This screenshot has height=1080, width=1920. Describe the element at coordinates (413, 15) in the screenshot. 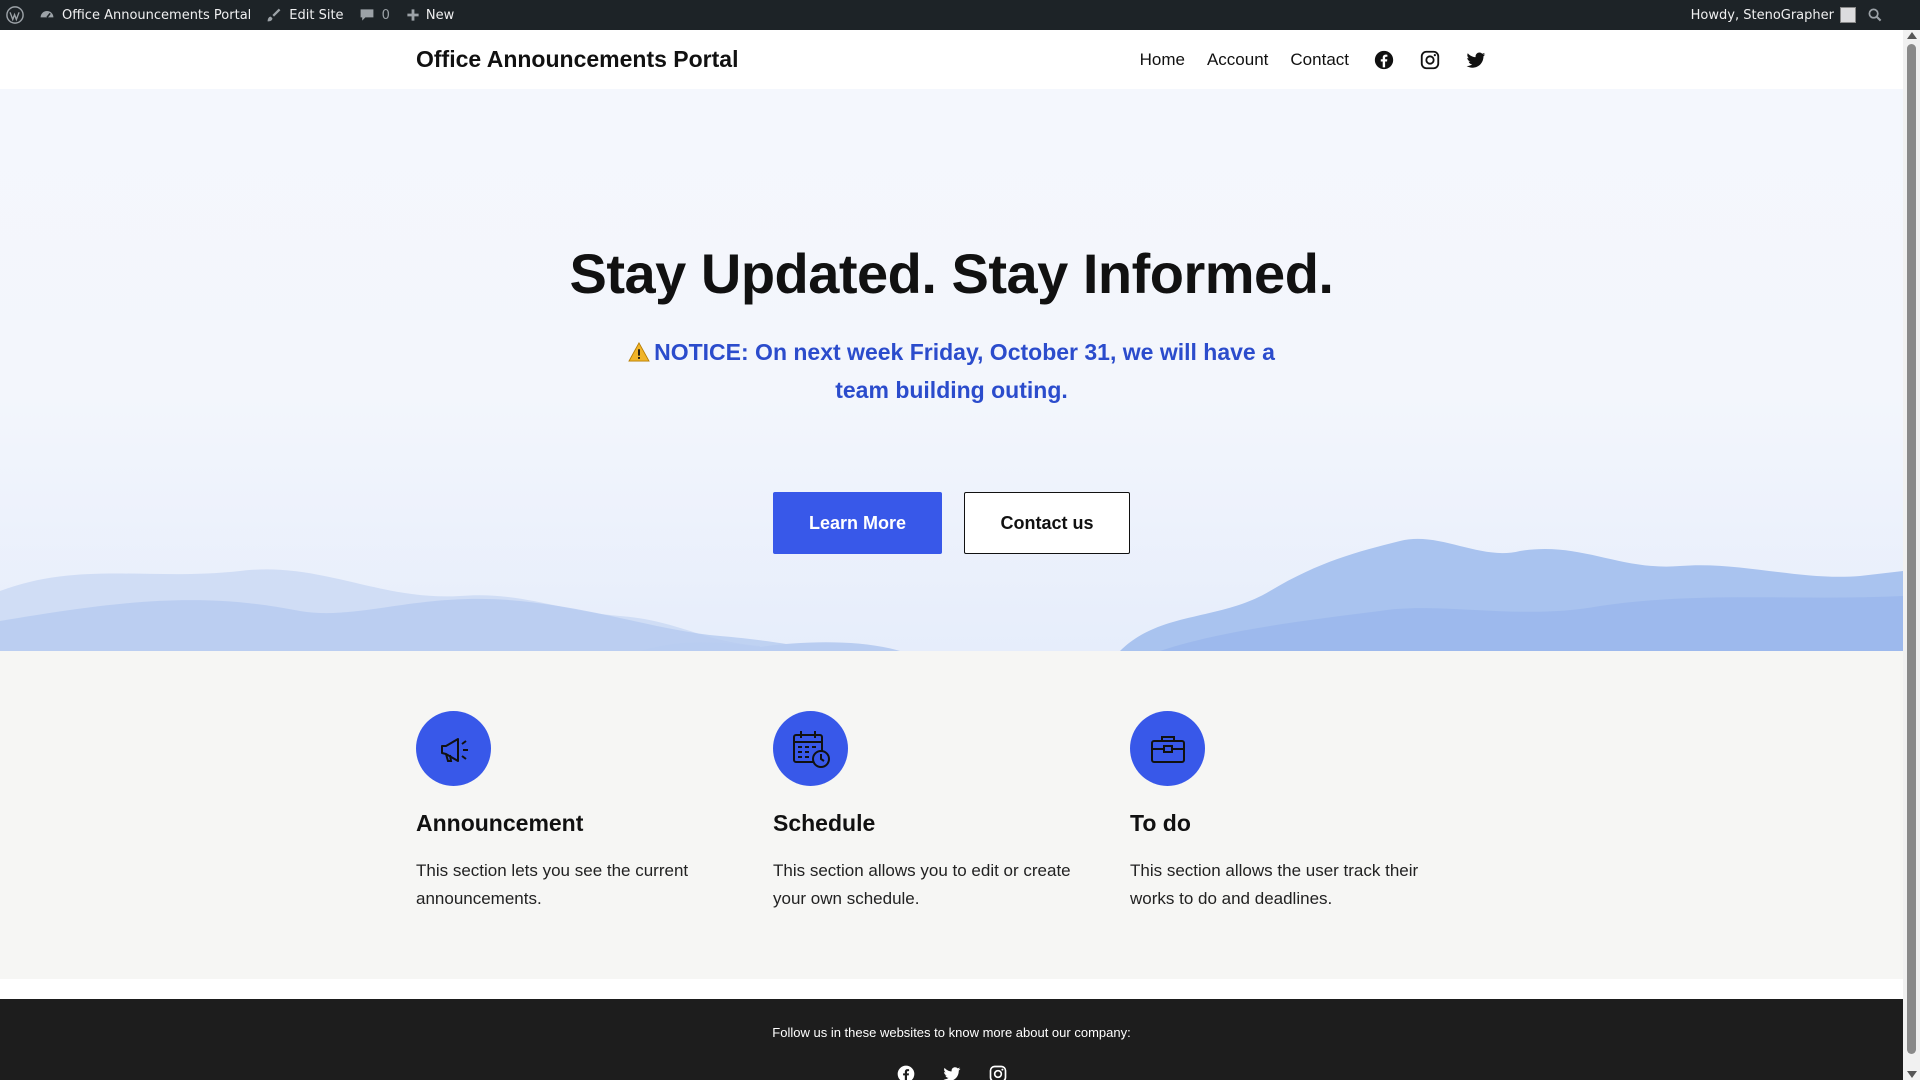

I see `plus-icon` at that location.